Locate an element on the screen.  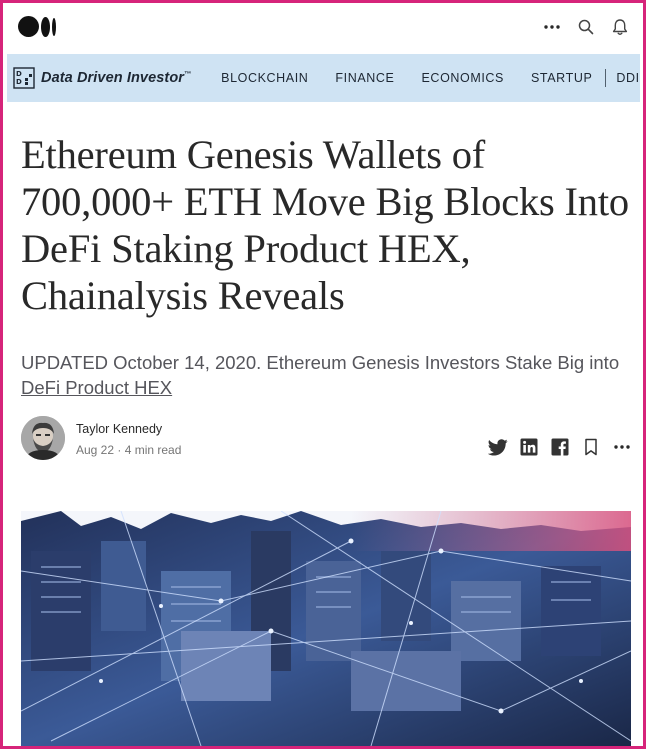
search-icon is located at coordinates (586, 27).